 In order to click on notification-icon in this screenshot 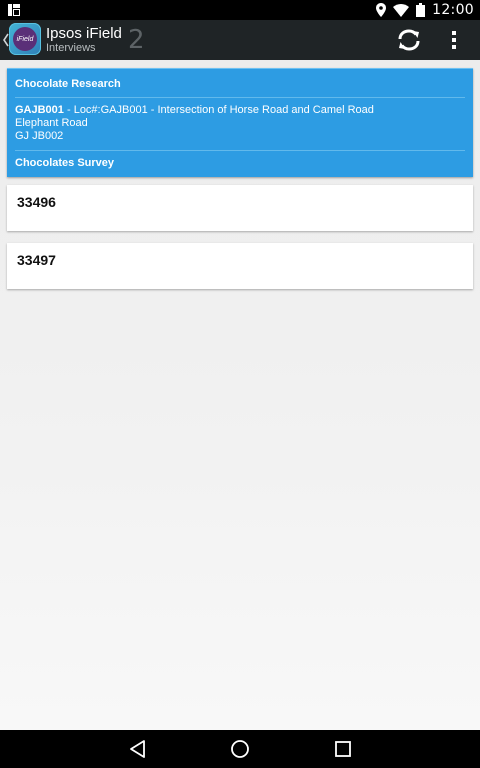, I will do `click(14, 10)`.